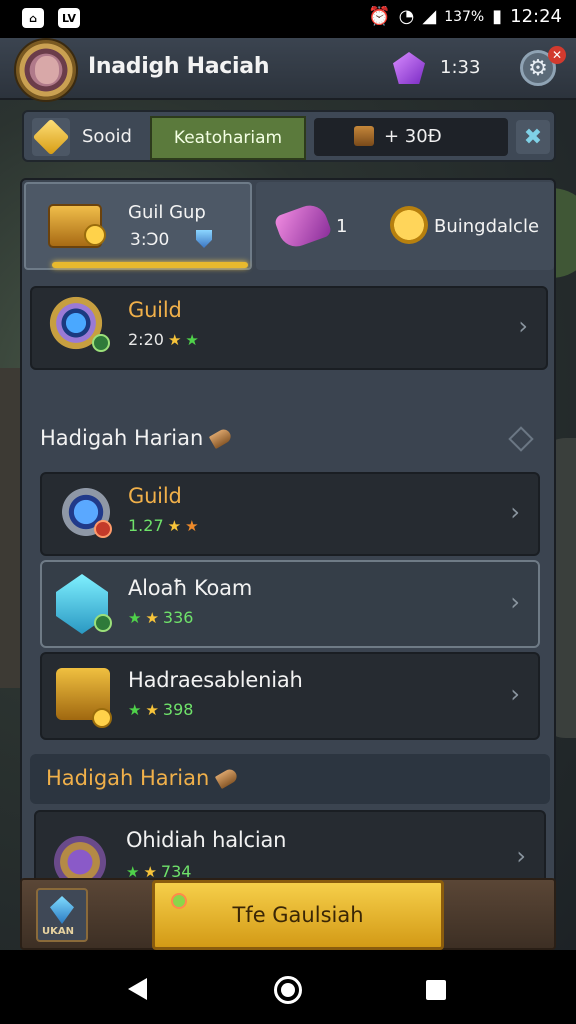 The height and width of the screenshot is (1024, 576). Describe the element at coordinates (138, 226) in the screenshot. I see `tab-guild: Guil Gup 3:Ɔ0` at that location.